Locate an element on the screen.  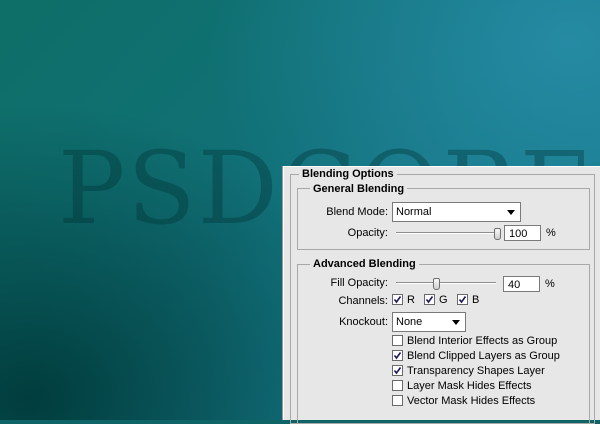
knockout-value: None is located at coordinates (409, 322).